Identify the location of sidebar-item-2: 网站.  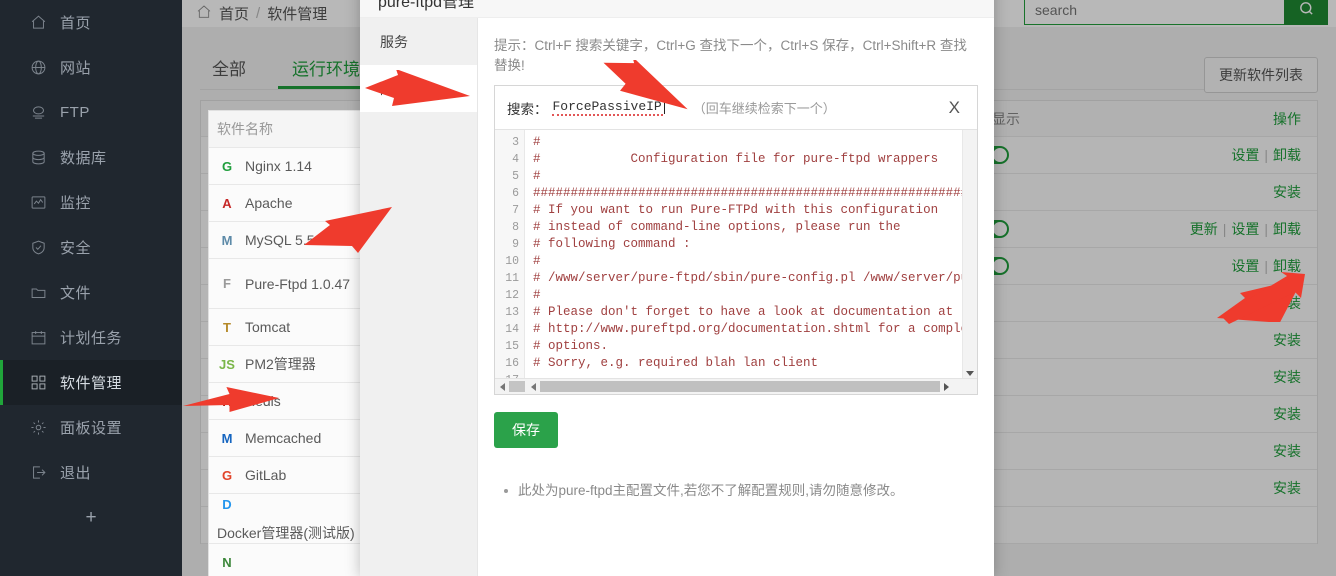
(91, 67).